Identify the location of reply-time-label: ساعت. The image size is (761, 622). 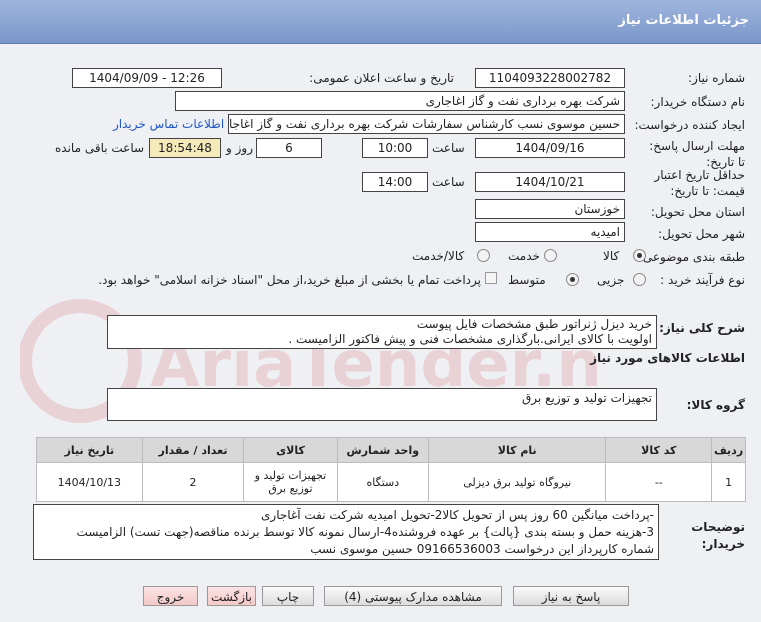
(448, 148).